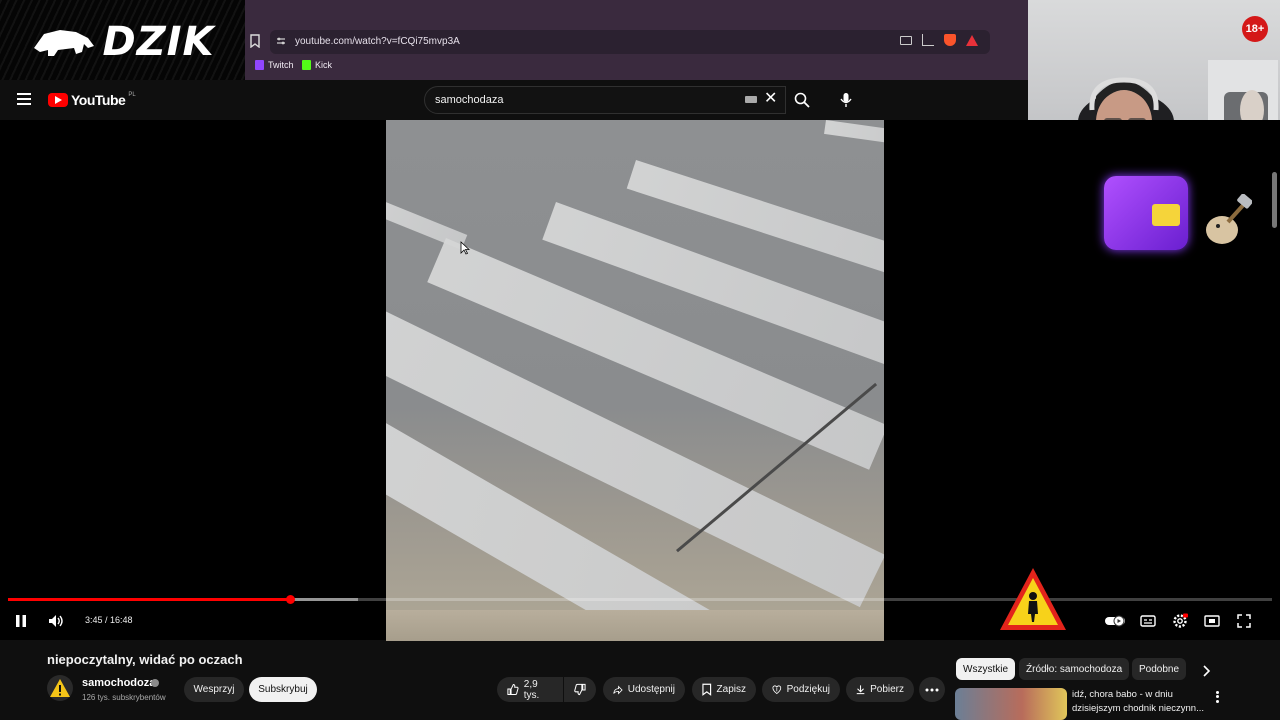 This screenshot has width=1280, height=720. I want to click on support-label: Wesprzyj, so click(214, 689).